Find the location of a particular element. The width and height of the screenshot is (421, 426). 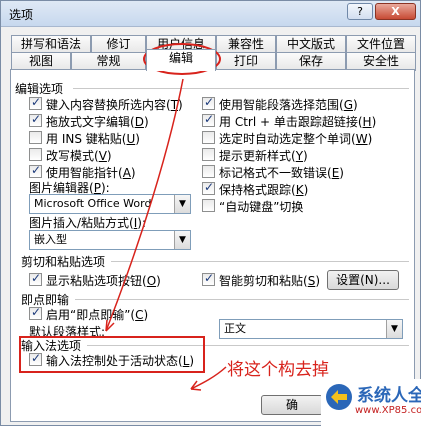

tab-edit: 编辑 is located at coordinates (181, 60).